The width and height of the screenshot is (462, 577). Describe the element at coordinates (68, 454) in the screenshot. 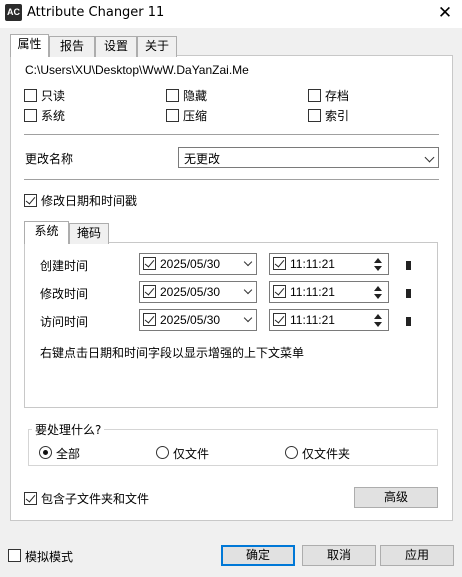

I see `process-all-label: 全部` at that location.